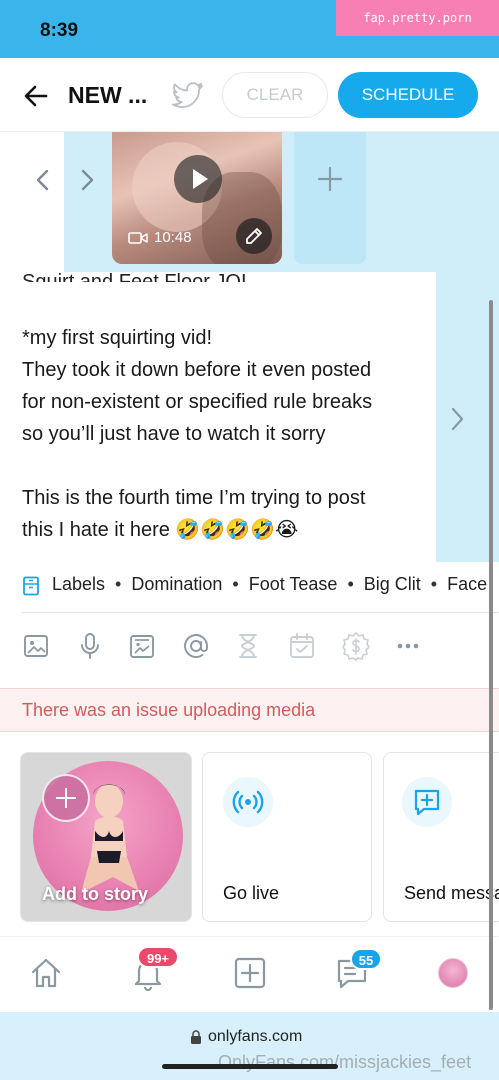 The width and height of the screenshot is (499, 1080). I want to click on edit-media-button, so click(254, 236).